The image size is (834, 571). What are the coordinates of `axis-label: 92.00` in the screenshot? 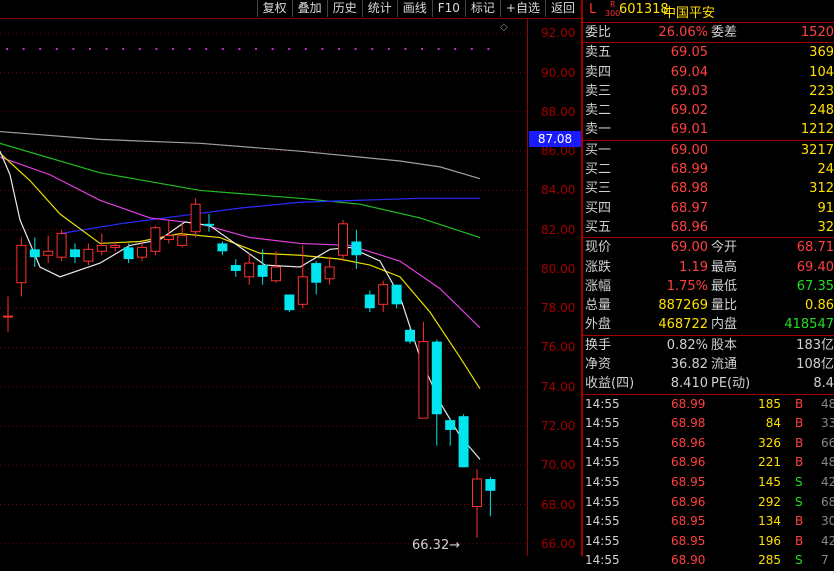 It's located at (558, 33).